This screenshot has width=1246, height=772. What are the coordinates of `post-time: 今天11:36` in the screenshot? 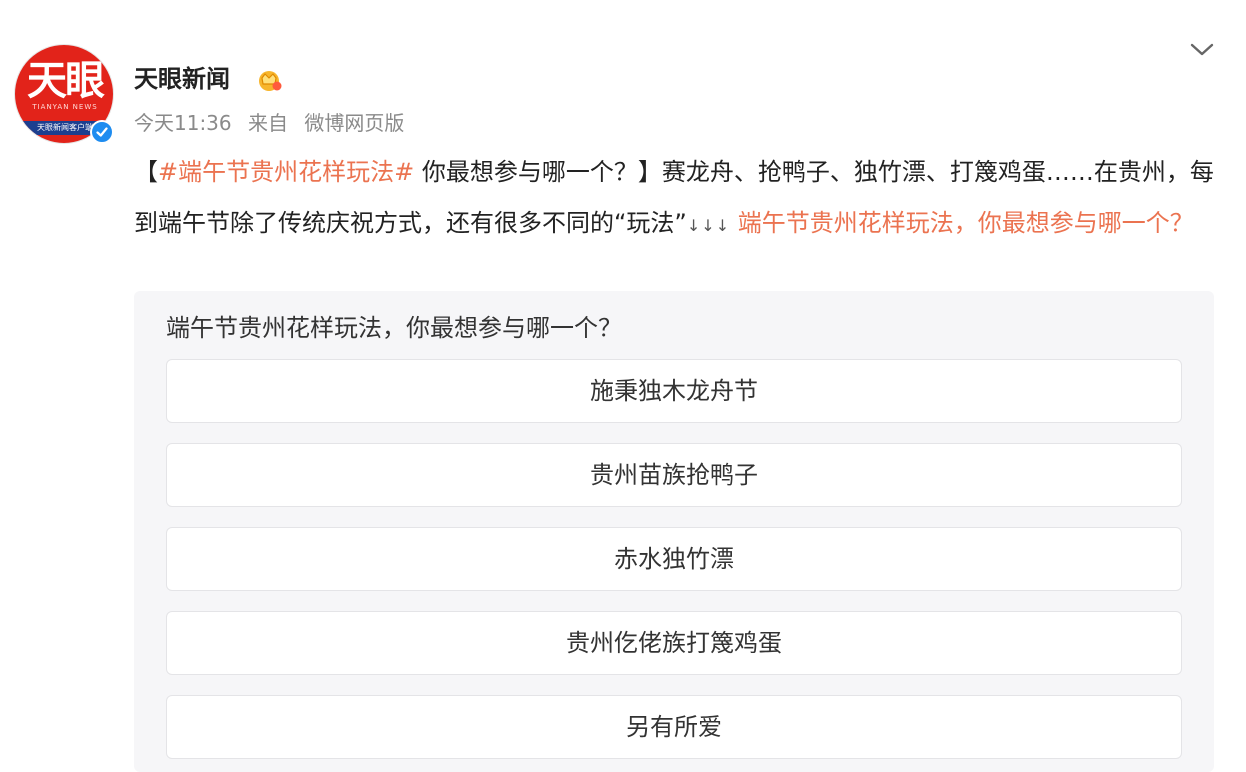 It's located at (183, 123).